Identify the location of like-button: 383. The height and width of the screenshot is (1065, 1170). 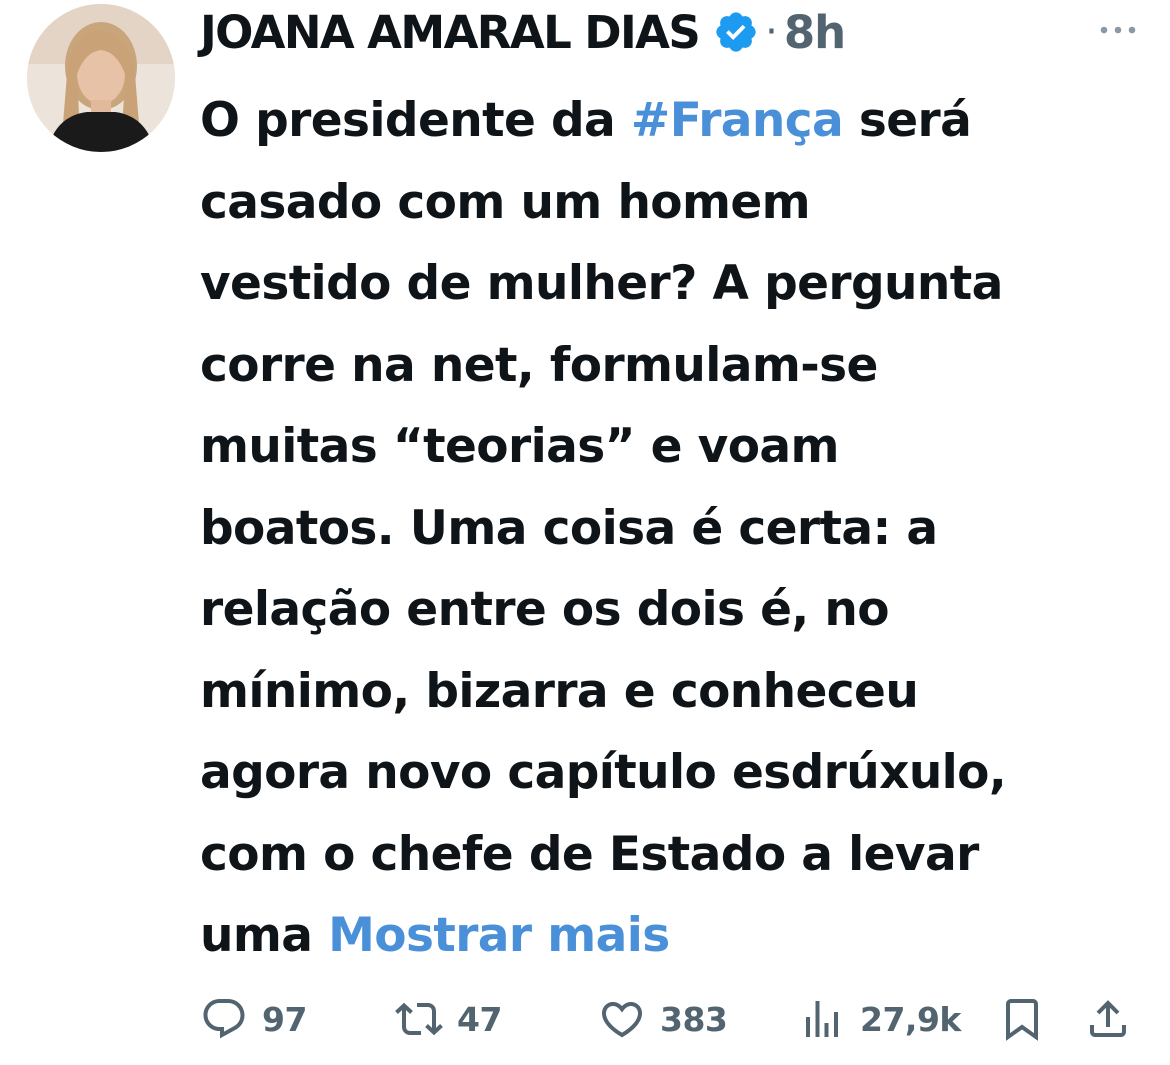
(663, 1019).